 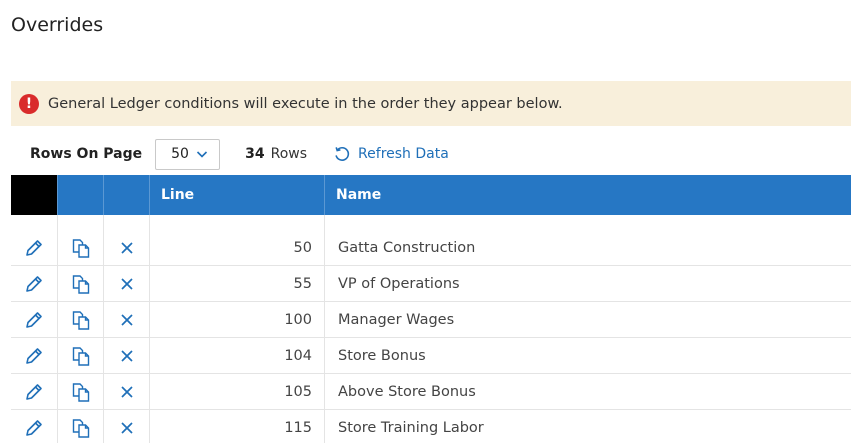 What do you see at coordinates (298, 355) in the screenshot?
I see `line-value: 104` at bounding box center [298, 355].